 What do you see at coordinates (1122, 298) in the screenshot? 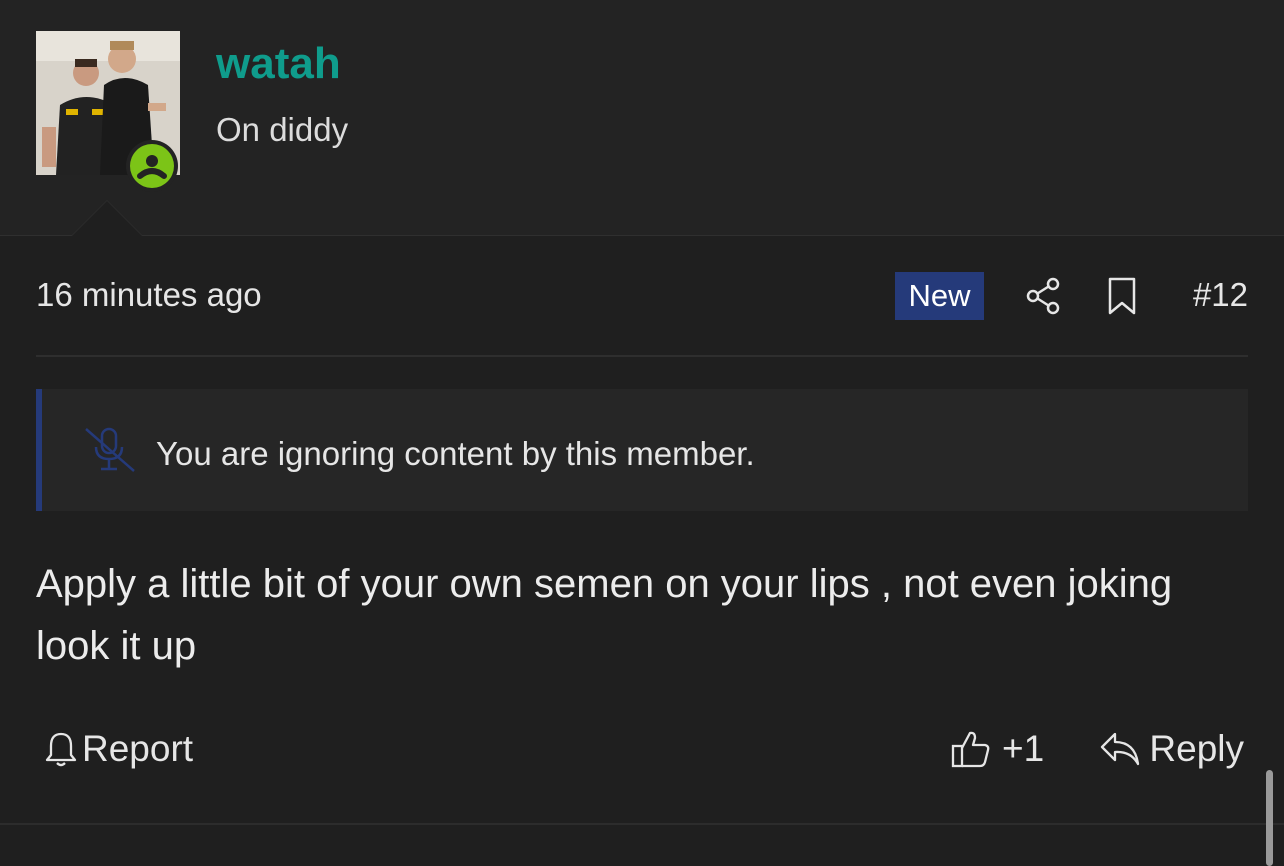
I see `bookmark-icon` at bounding box center [1122, 298].